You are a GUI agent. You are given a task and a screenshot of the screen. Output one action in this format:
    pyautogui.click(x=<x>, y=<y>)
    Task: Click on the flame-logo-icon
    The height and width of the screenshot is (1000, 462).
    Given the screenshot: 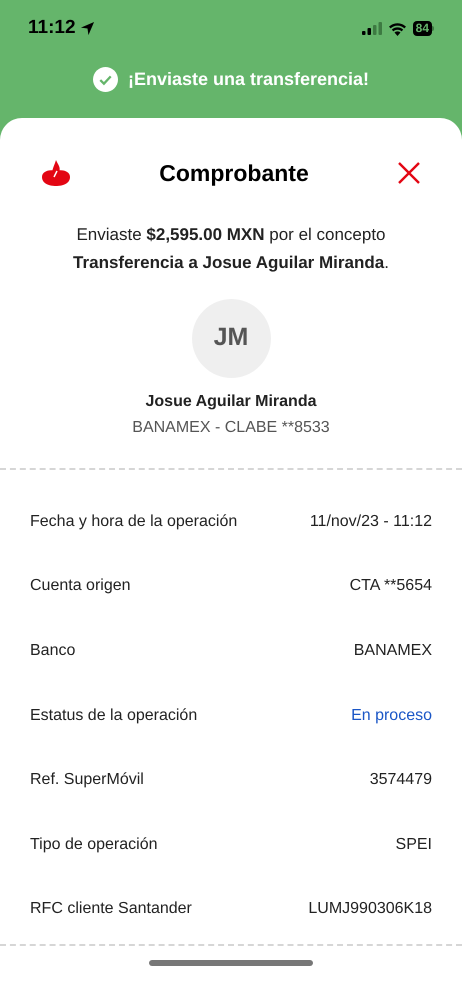 What is the action you would take?
    pyautogui.click(x=56, y=173)
    